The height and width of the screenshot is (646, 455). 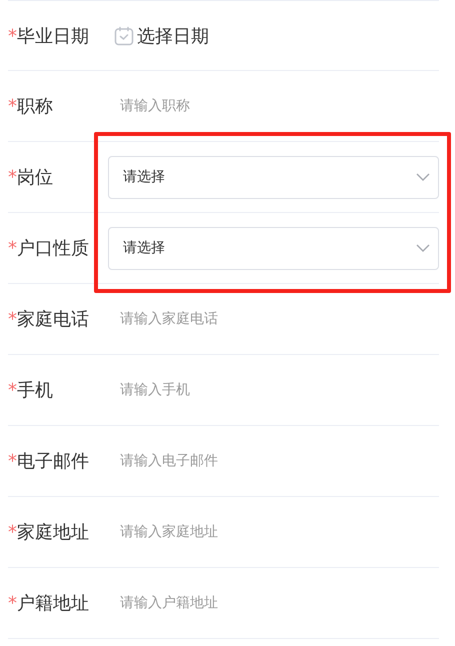 I want to click on field-label: *家庭地址, so click(x=49, y=532).